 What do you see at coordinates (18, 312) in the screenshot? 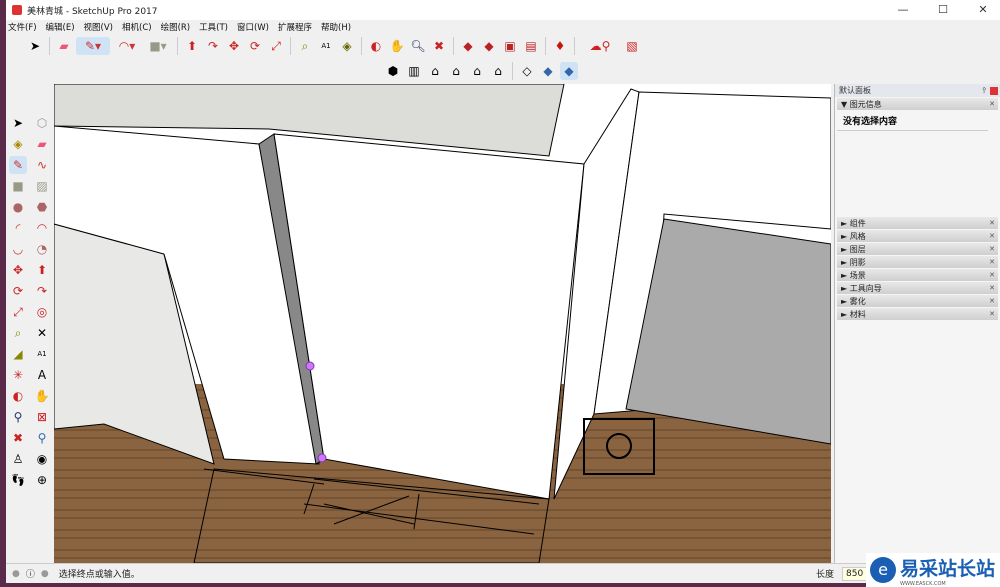
I see `scale-tool-icon: ⤢` at bounding box center [18, 312].